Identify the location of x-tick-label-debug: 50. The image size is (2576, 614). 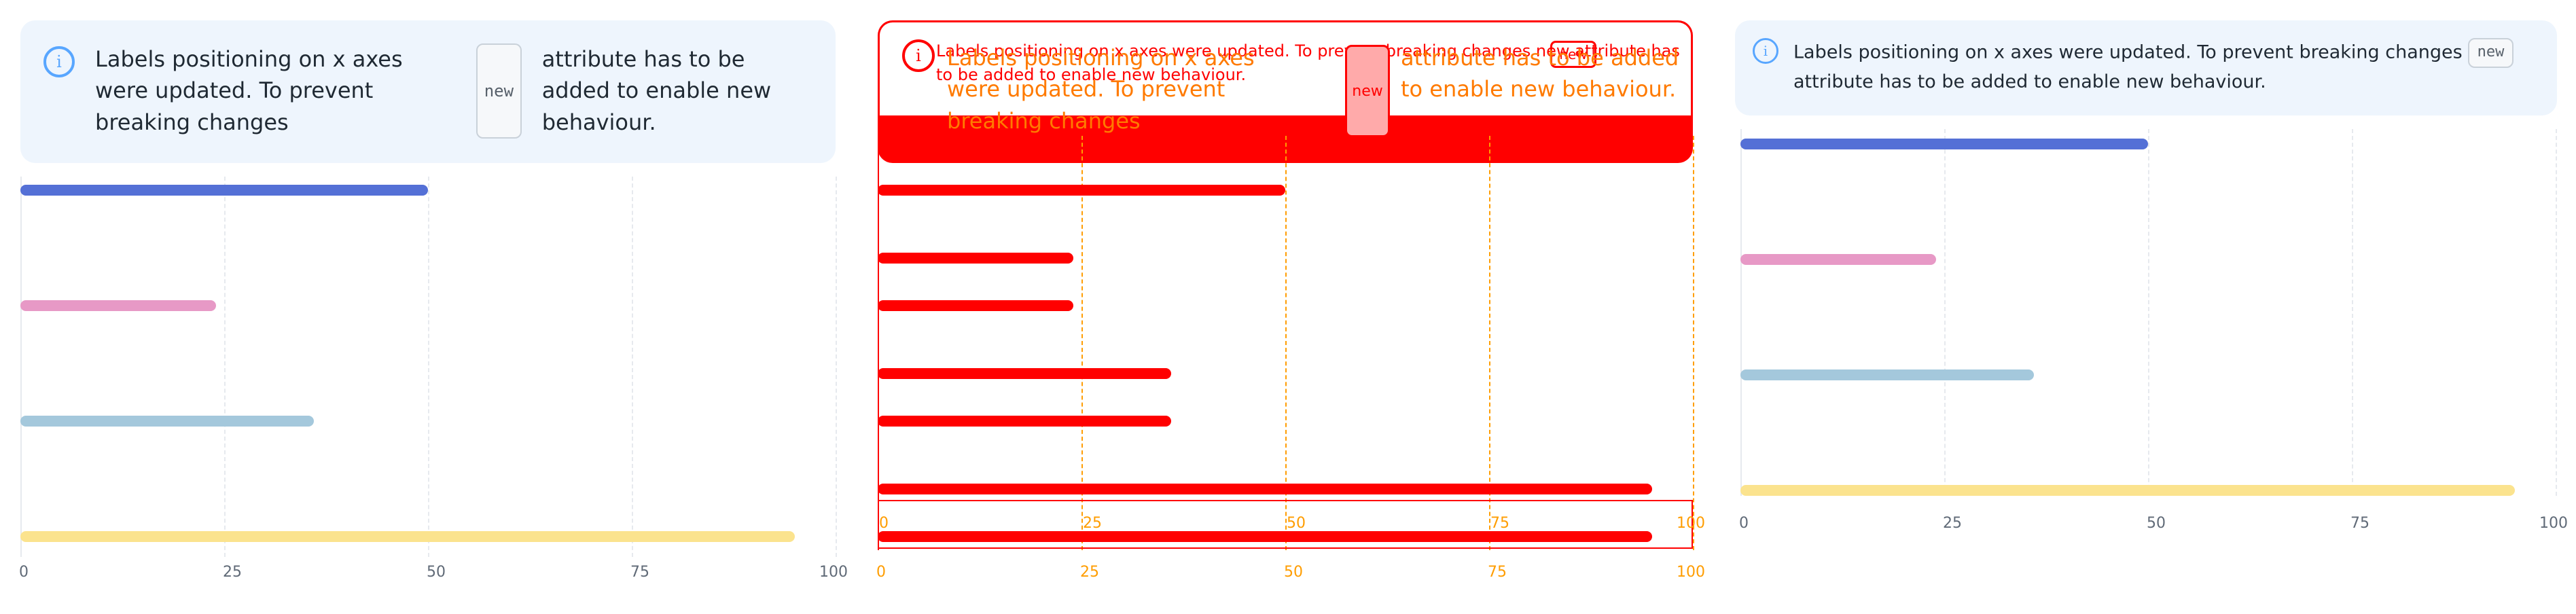
(1296, 523).